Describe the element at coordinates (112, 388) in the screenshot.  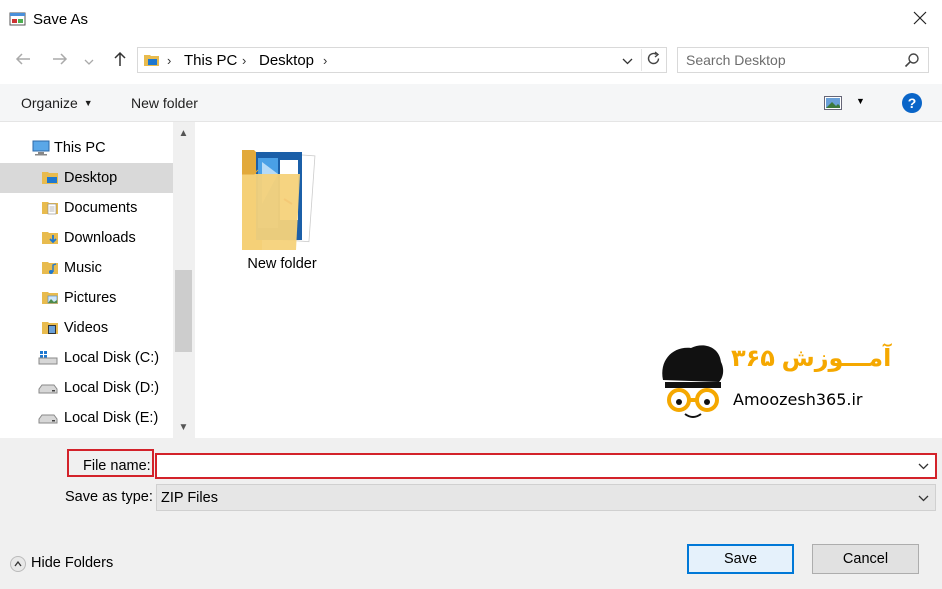
I see `sidebar-item-label: Local Disk (D:)` at that location.